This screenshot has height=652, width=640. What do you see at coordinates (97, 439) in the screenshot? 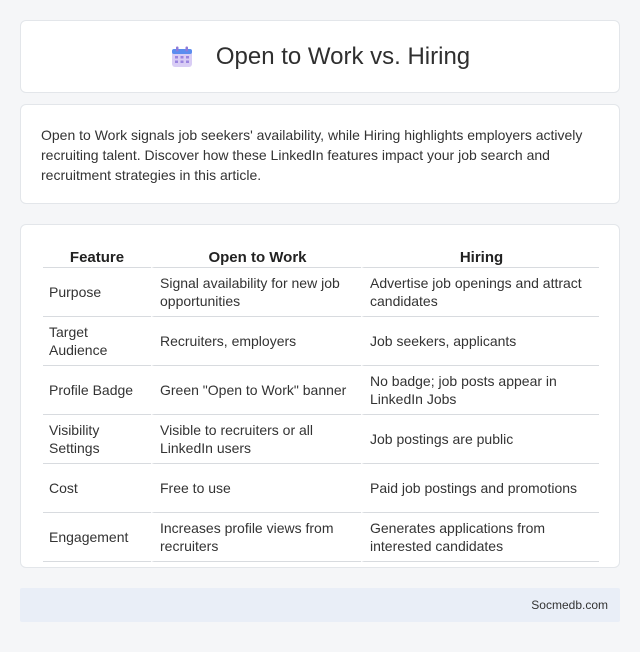
I see `table-cell: Visibility Settings` at bounding box center [97, 439].